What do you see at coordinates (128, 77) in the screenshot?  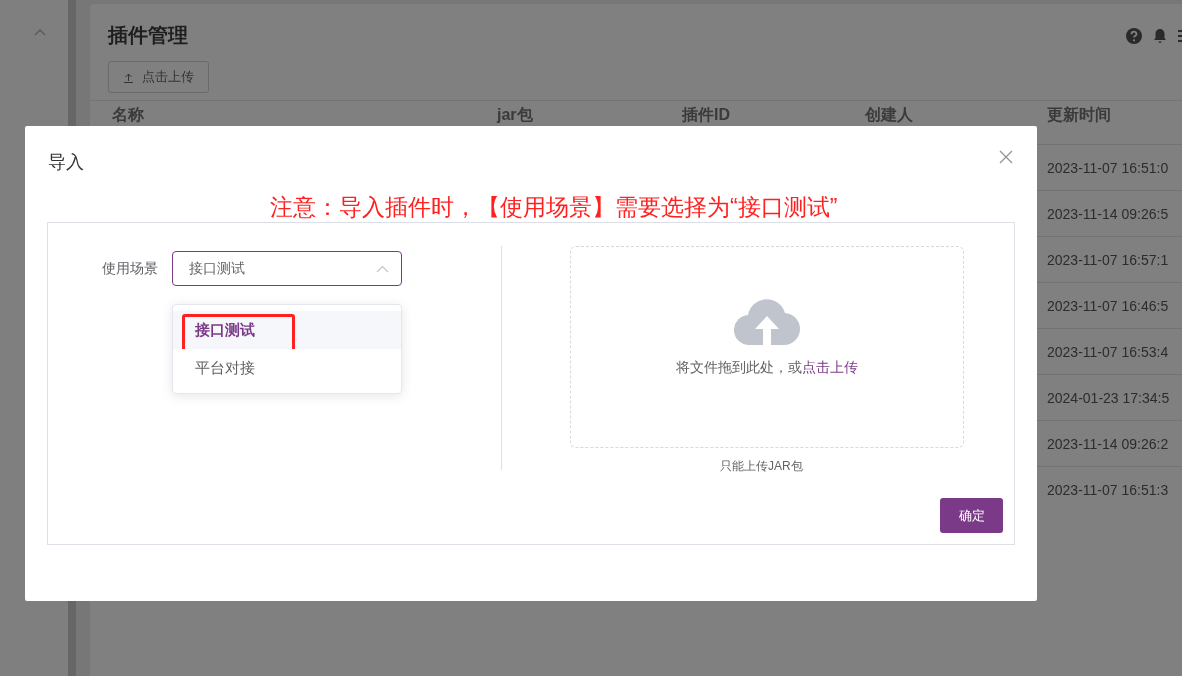 I see `upload-icon` at bounding box center [128, 77].